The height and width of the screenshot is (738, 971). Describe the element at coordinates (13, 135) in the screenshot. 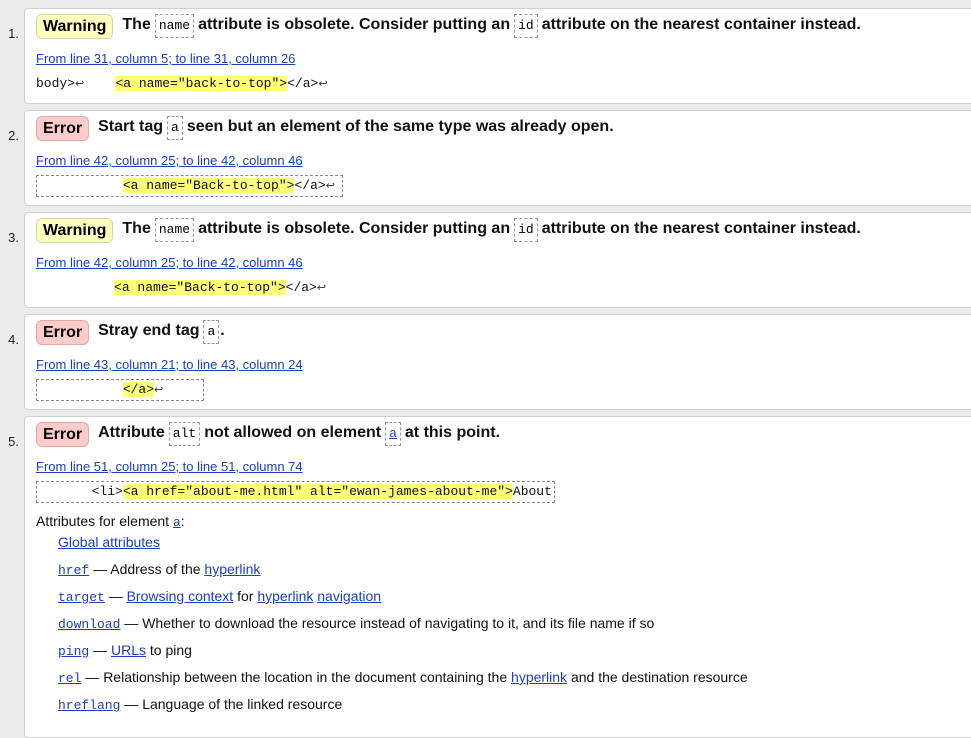

I see `item-number: 2.` at that location.